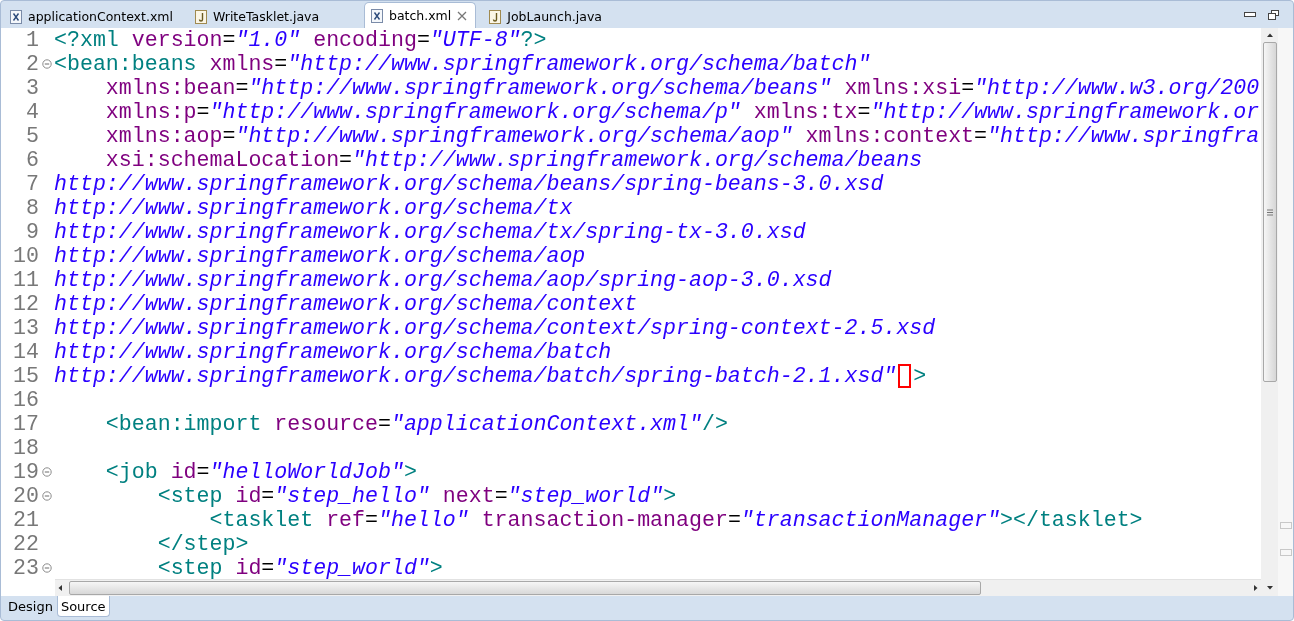 The width and height of the screenshot is (1294, 621). Describe the element at coordinates (32, 160) in the screenshot. I see `line-number: 6` at that location.